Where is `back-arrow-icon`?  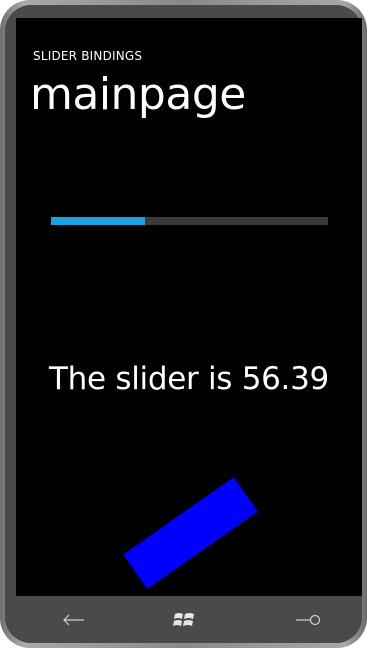 back-arrow-icon is located at coordinates (73, 619).